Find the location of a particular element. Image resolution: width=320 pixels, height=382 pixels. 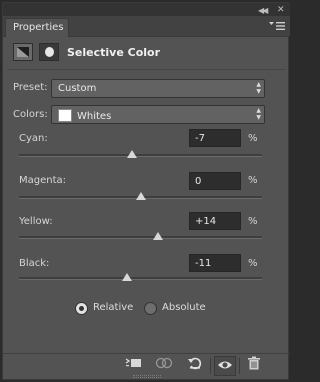

yellow-label: Yellow: is located at coordinates (36, 221).